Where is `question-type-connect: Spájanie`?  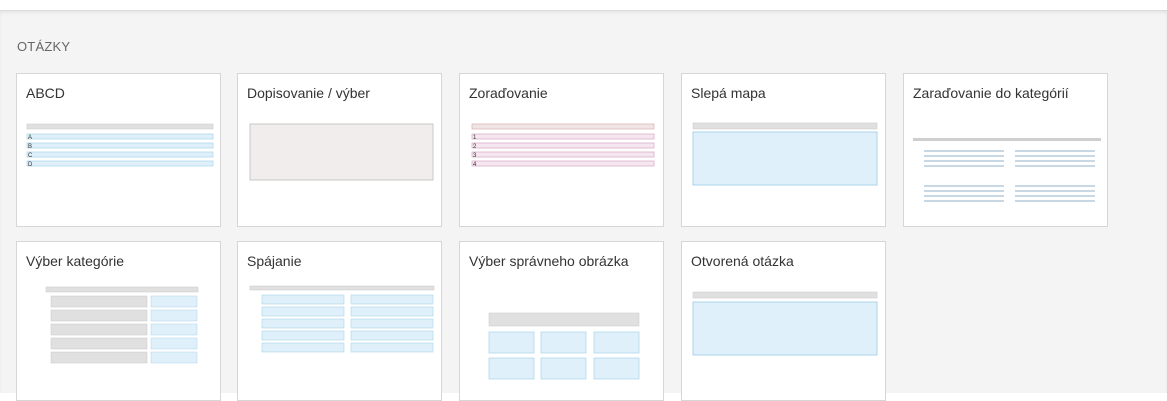 question-type-connect: Spájanie is located at coordinates (339, 321).